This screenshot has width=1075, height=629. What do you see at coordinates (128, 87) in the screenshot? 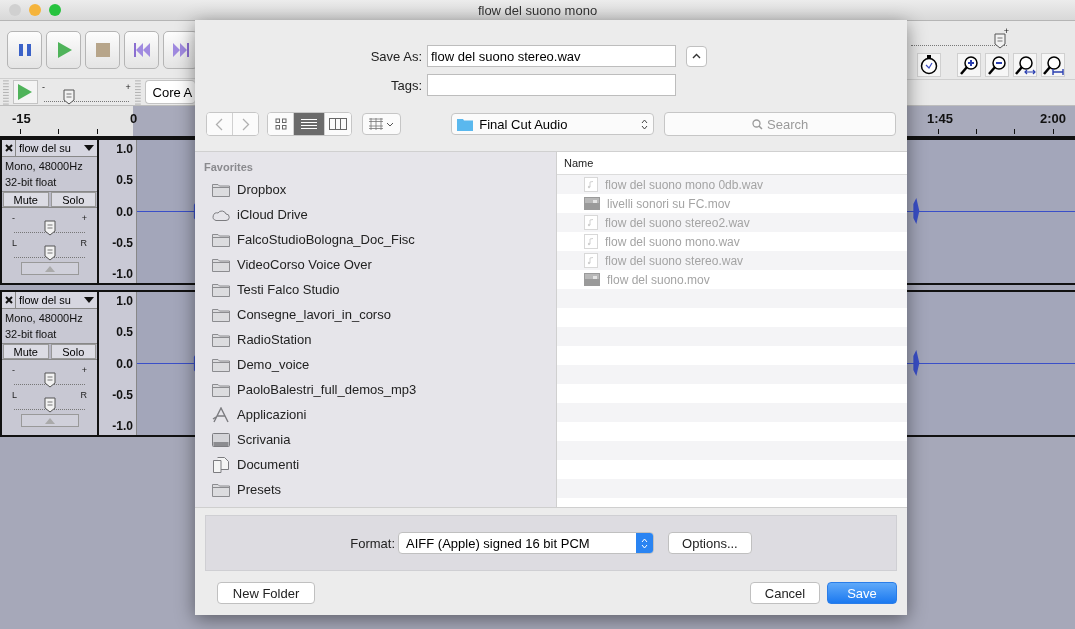
I see `slider-max-label: +` at bounding box center [128, 87].